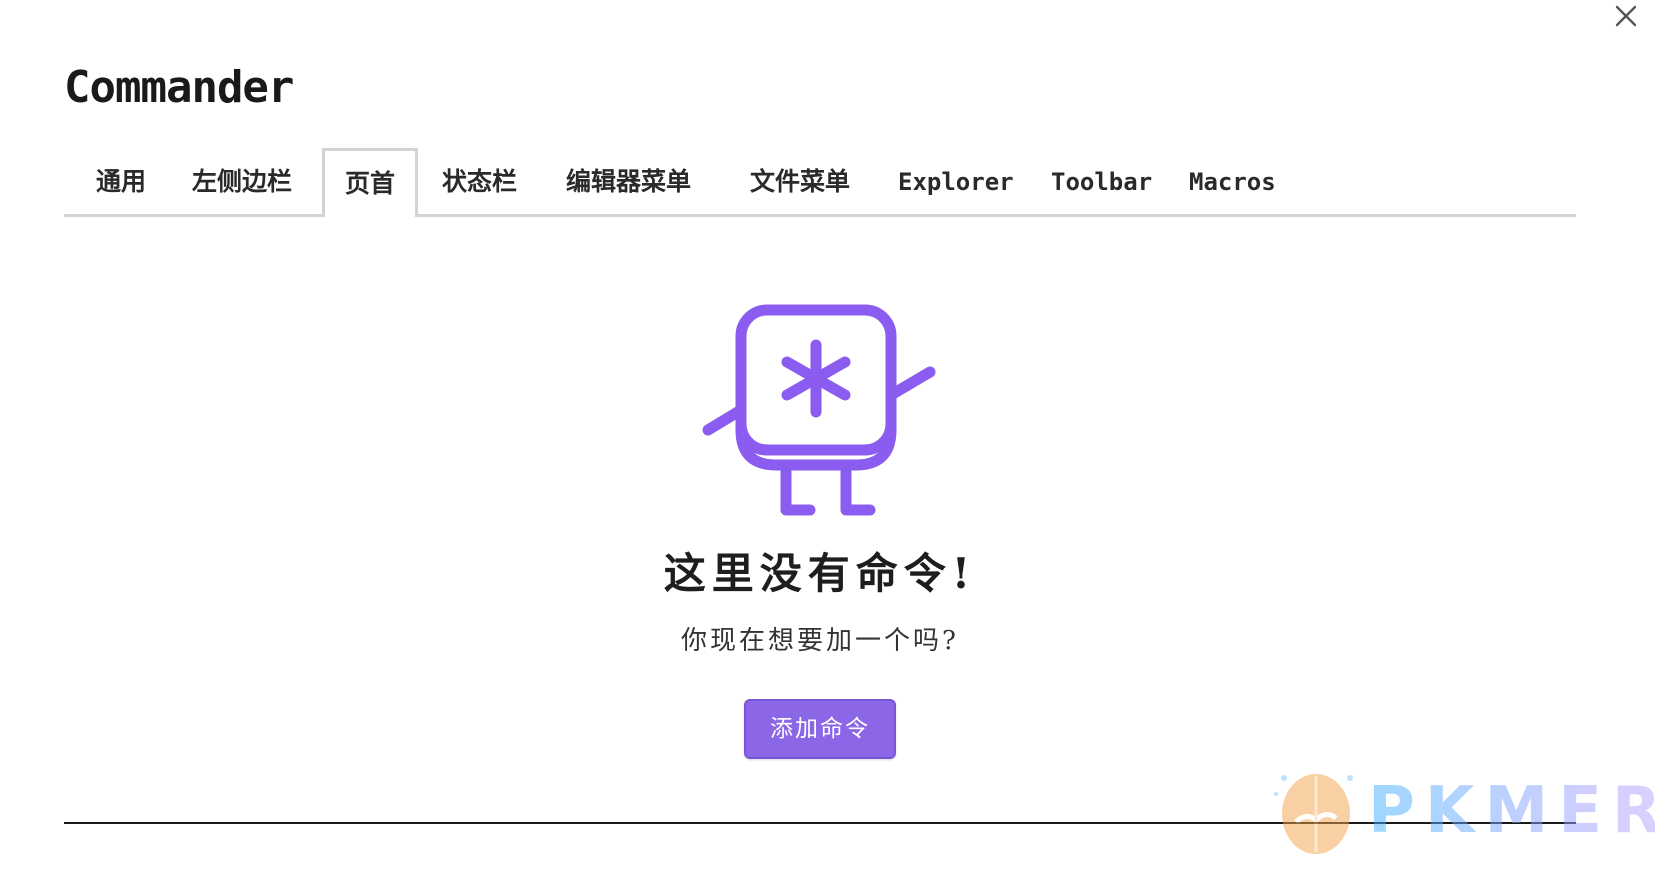 This screenshot has width=1655, height=884. Describe the element at coordinates (121, 181) in the screenshot. I see `tab-general: 通用` at that location.